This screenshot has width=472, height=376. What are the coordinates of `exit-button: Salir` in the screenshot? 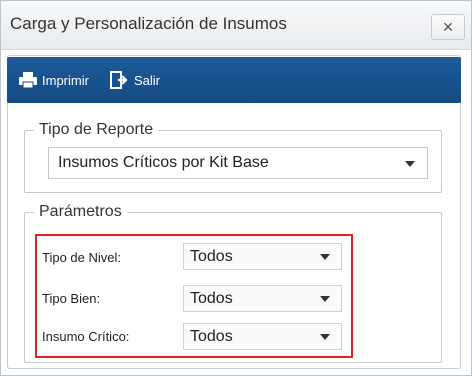 It's located at (135, 80).